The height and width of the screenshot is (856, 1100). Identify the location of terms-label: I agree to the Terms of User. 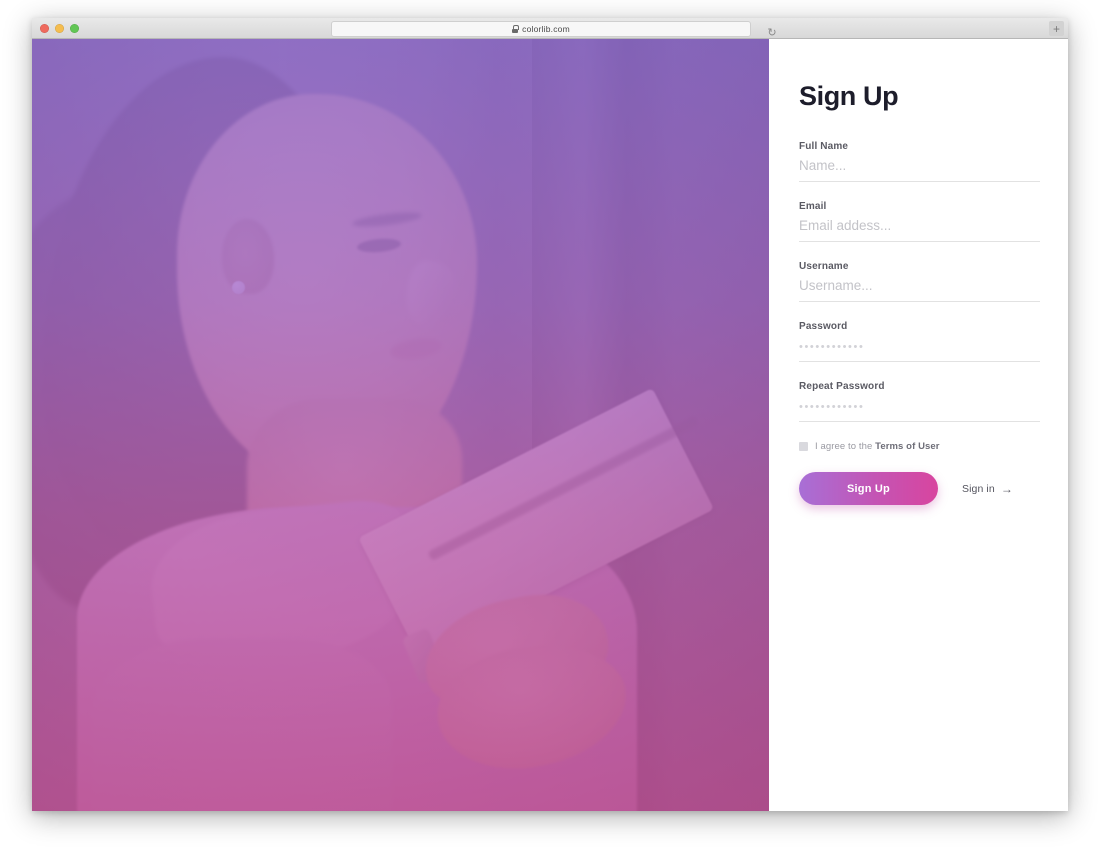
(877, 446).